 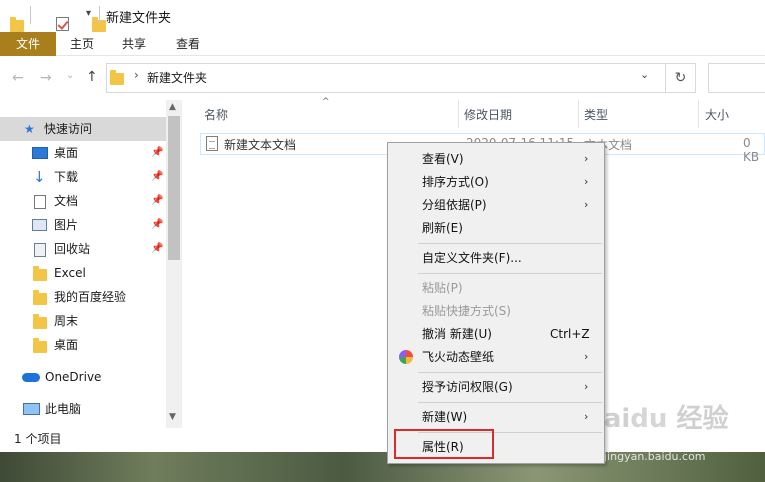 I want to click on nav-item-quick-access: ★ 快速访问, so click(x=83, y=129).